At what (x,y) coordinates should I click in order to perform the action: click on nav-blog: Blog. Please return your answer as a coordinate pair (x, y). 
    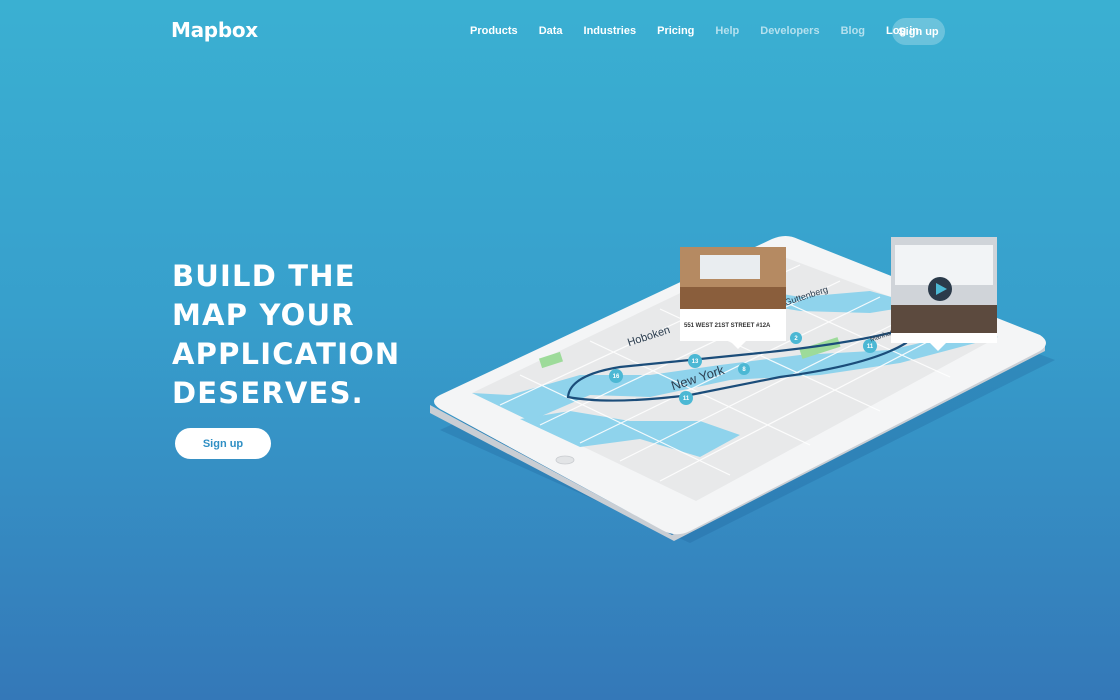
    Looking at the image, I should click on (853, 31).